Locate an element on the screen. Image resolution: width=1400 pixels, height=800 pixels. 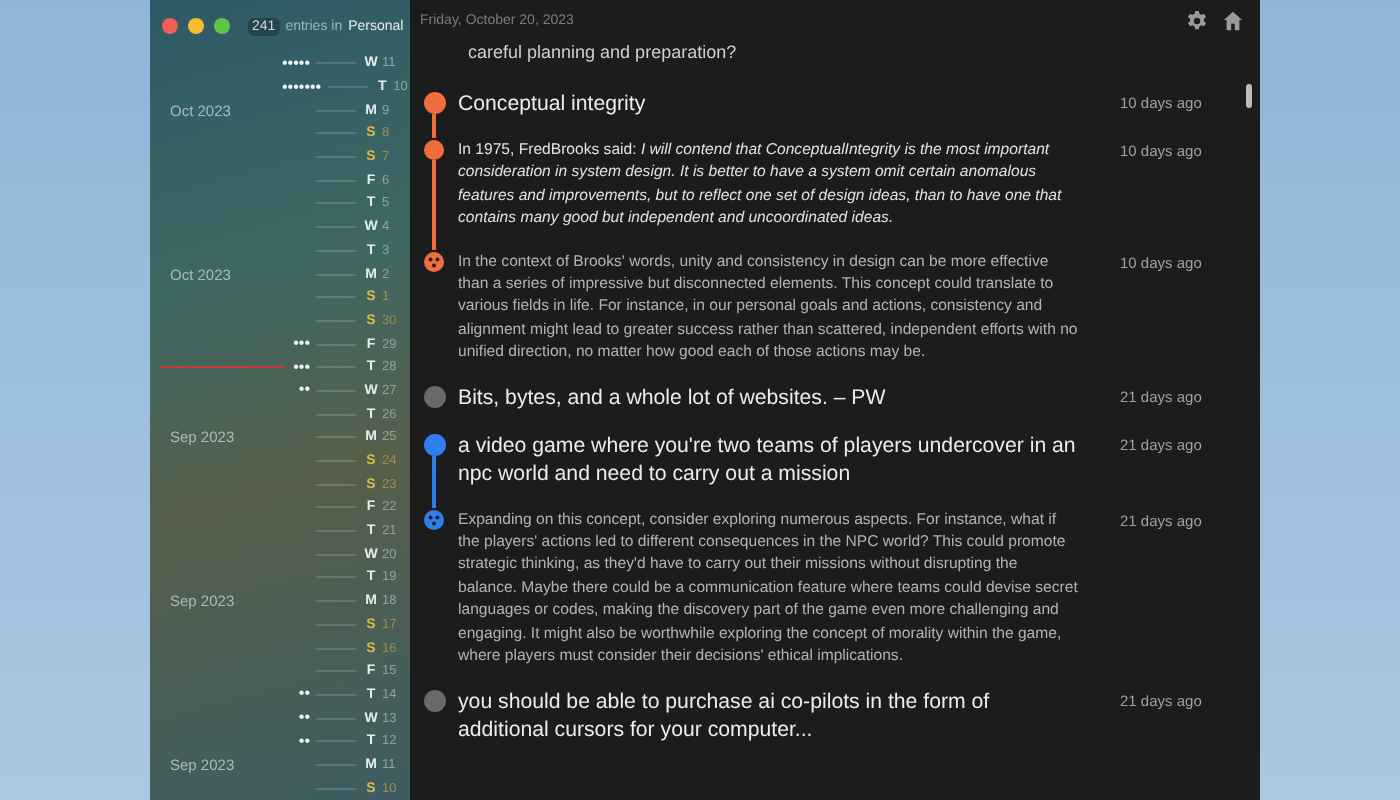
entry-title: Bits, bytes, and a whole lot of websites. – PW is located at coordinates (783, 407).